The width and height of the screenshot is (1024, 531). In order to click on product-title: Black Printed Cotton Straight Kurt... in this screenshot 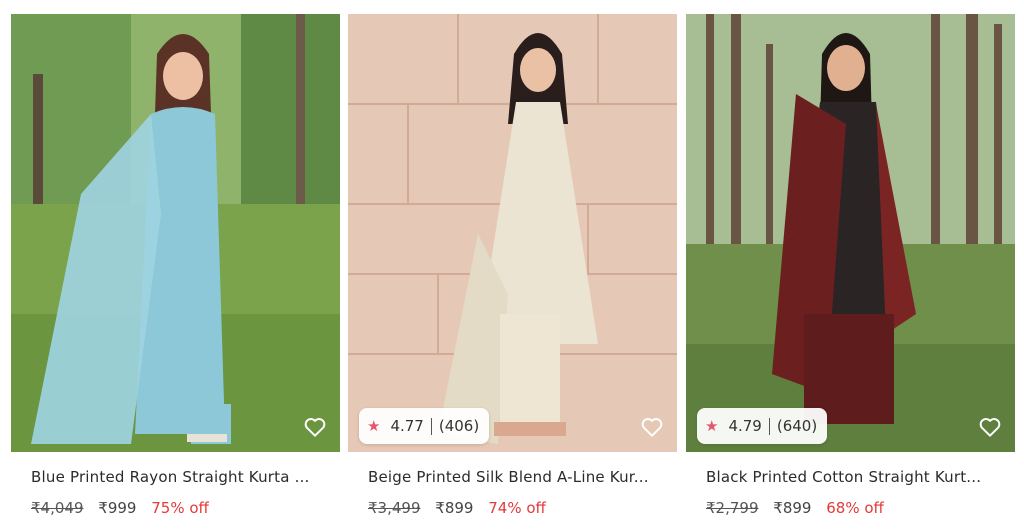, I will do `click(858, 477)`.